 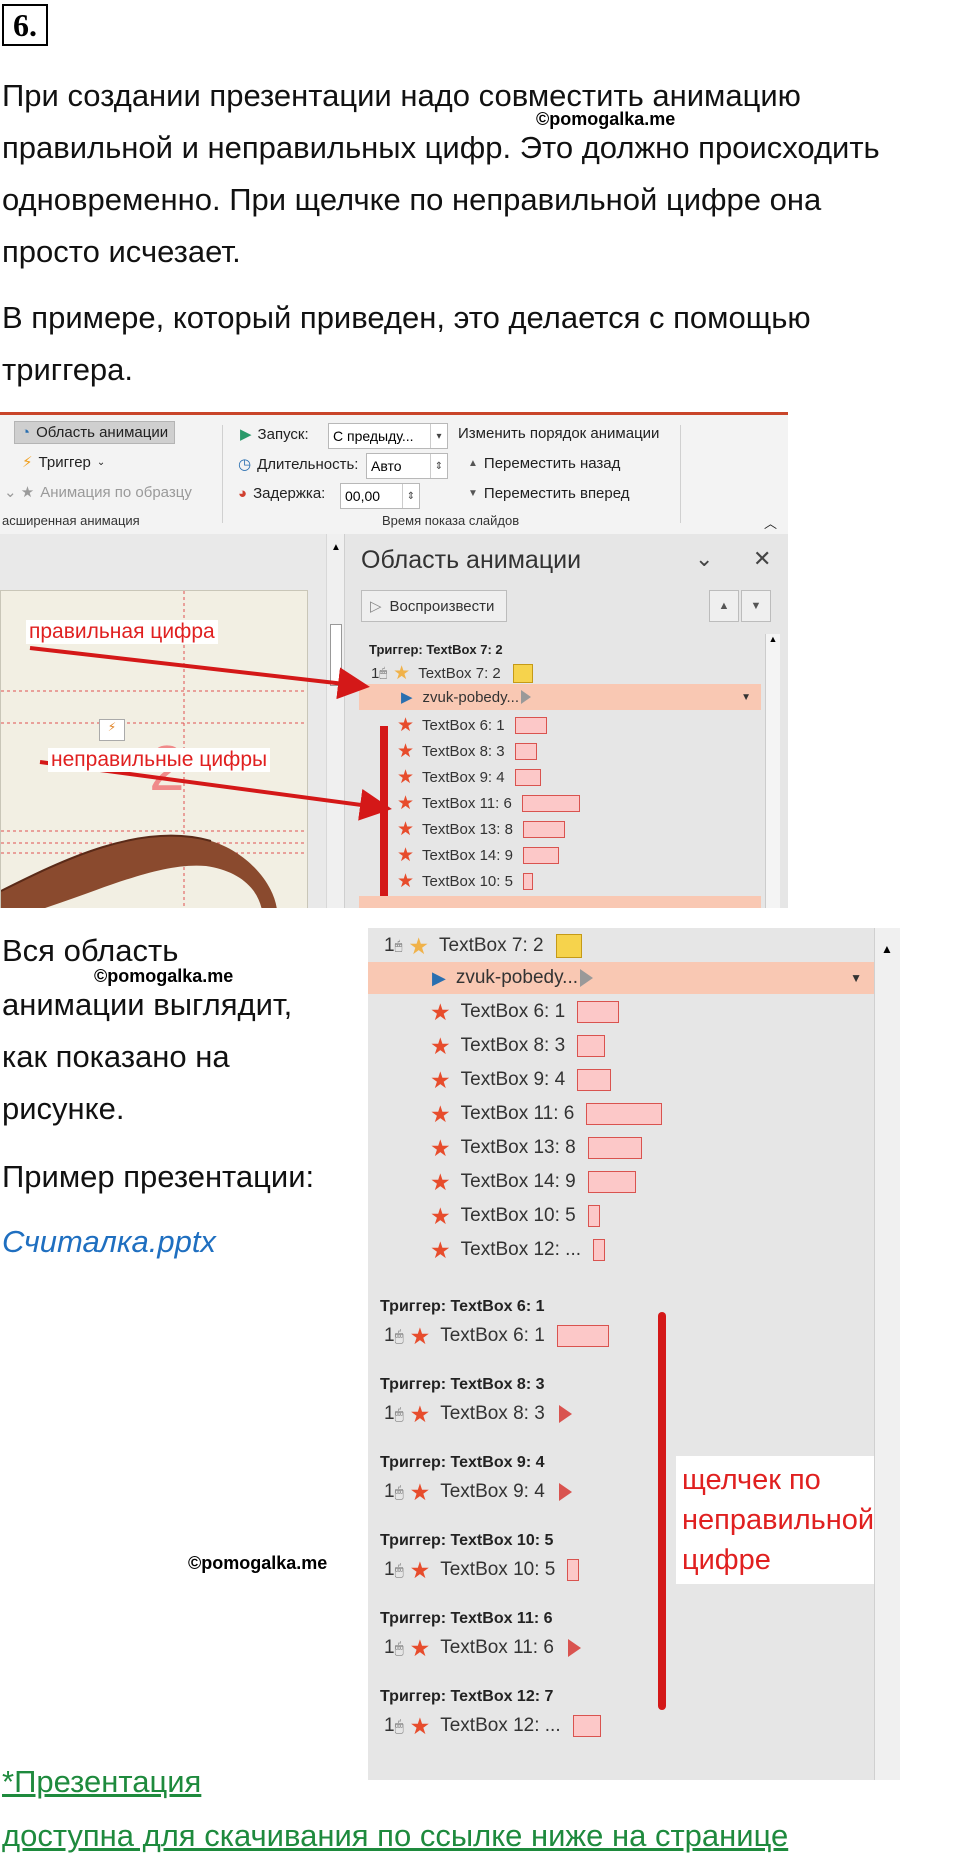 I want to click on delay-icon: ◕, so click(x=243, y=493).